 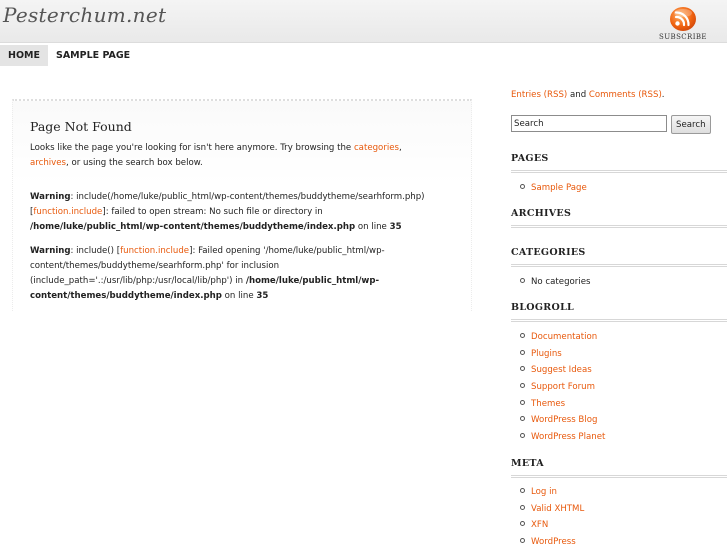 What do you see at coordinates (663, 95) in the screenshot?
I see `feeds-period: .` at bounding box center [663, 95].